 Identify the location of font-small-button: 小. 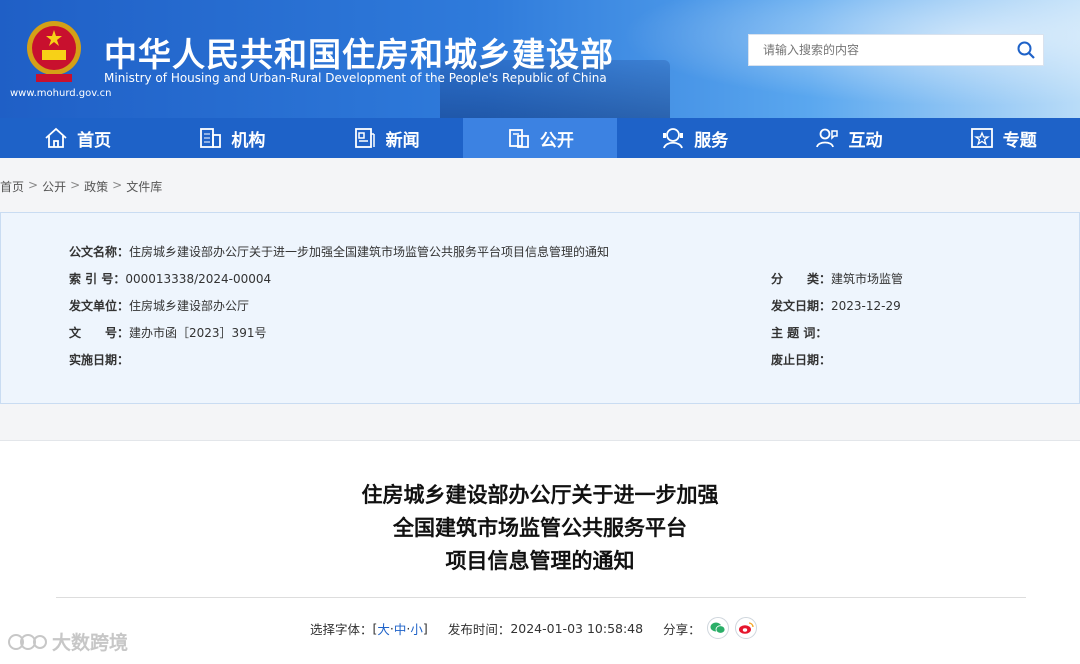
(416, 628).